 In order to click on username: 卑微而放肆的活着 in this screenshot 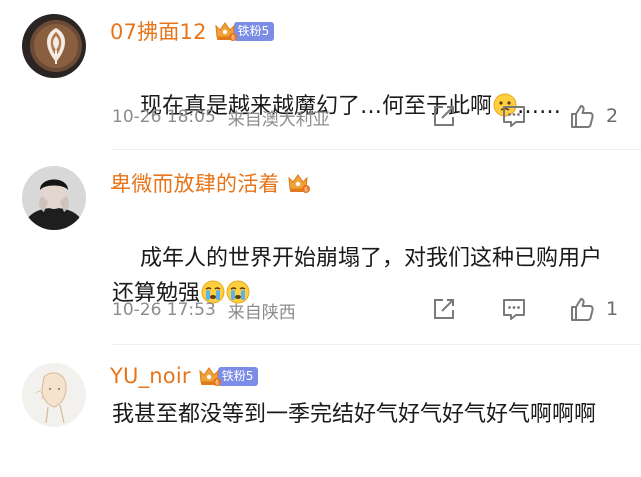, I will do `click(195, 183)`.